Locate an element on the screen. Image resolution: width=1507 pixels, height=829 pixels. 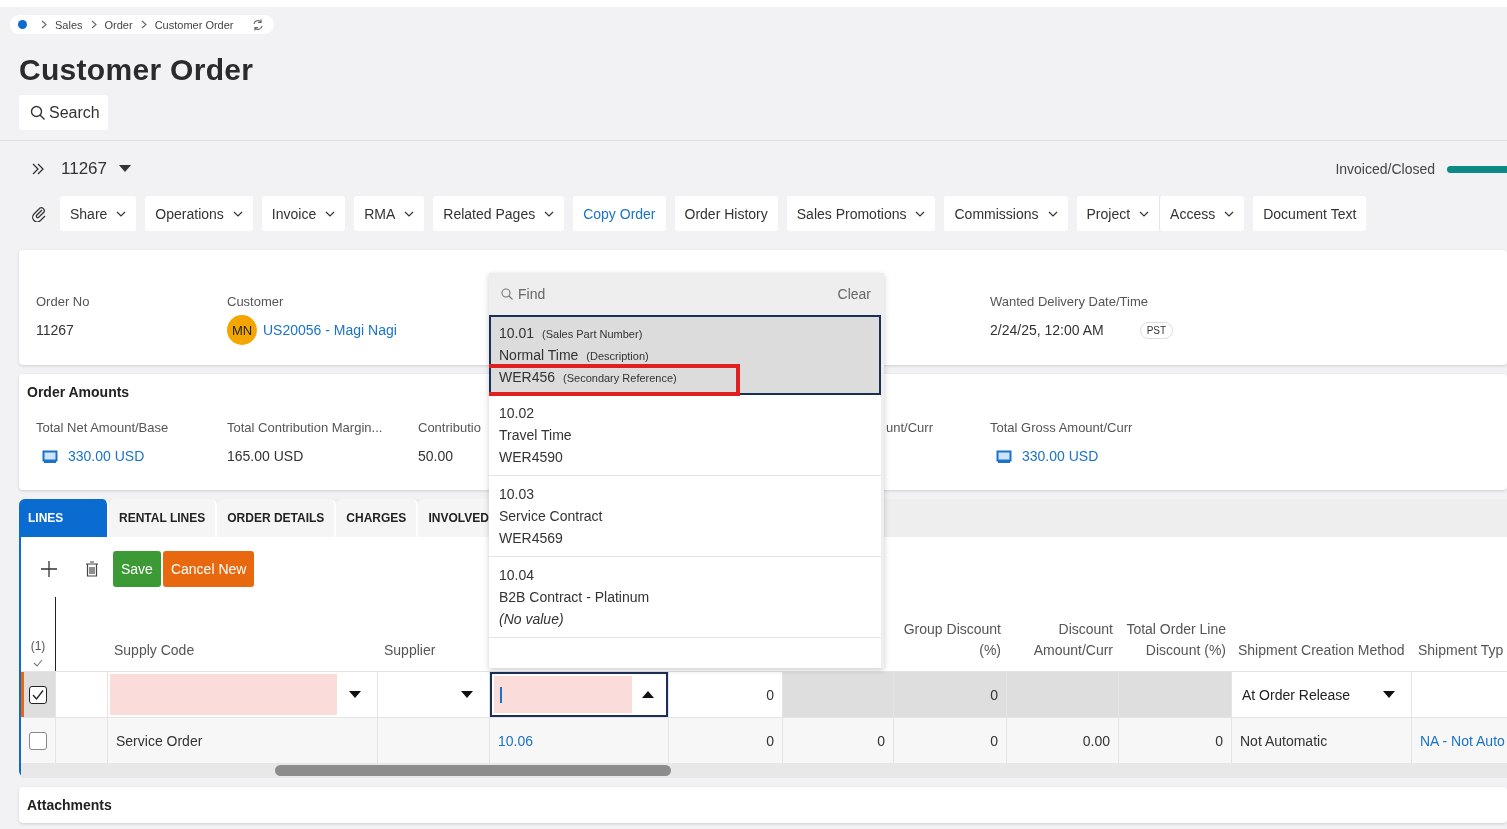
field-label: Wanted Delivery Date/Time is located at coordinates (1069, 301).